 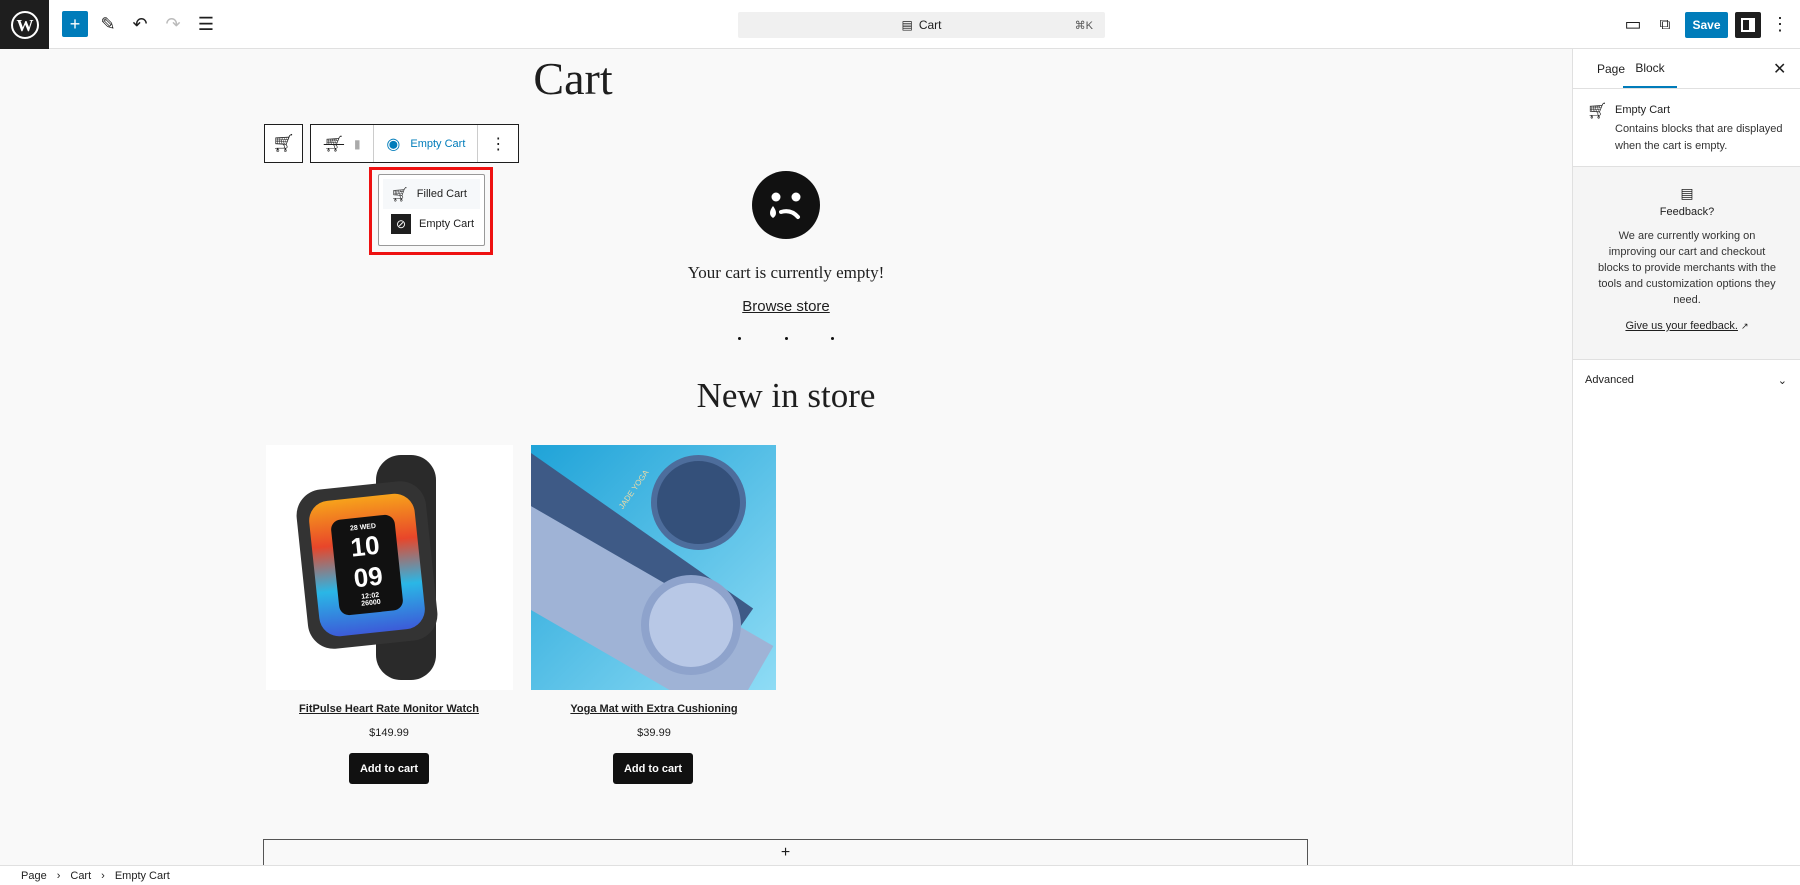 I want to click on breadcrumb-item: Page, so click(x=34, y=876).